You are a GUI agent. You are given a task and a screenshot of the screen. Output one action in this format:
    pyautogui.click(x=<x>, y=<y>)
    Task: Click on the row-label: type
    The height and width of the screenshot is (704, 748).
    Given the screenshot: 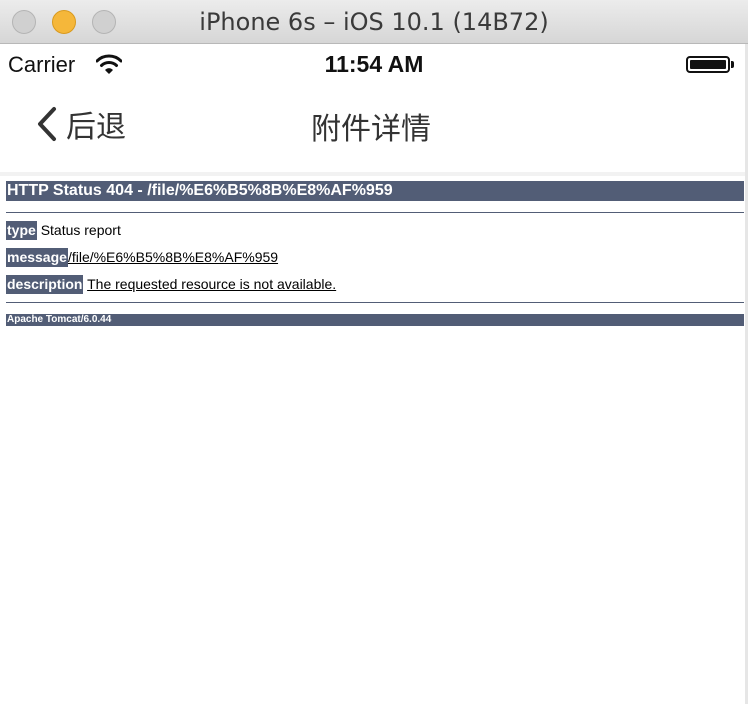 What is the action you would take?
    pyautogui.click(x=21, y=230)
    